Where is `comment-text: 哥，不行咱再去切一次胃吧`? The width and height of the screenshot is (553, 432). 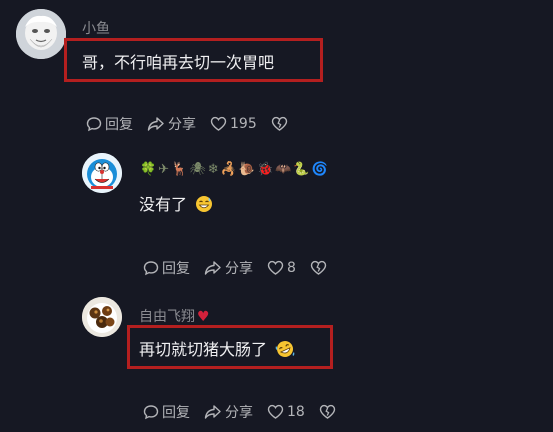 comment-text: 哥，不行咱再去切一次胃吧 is located at coordinates (178, 62).